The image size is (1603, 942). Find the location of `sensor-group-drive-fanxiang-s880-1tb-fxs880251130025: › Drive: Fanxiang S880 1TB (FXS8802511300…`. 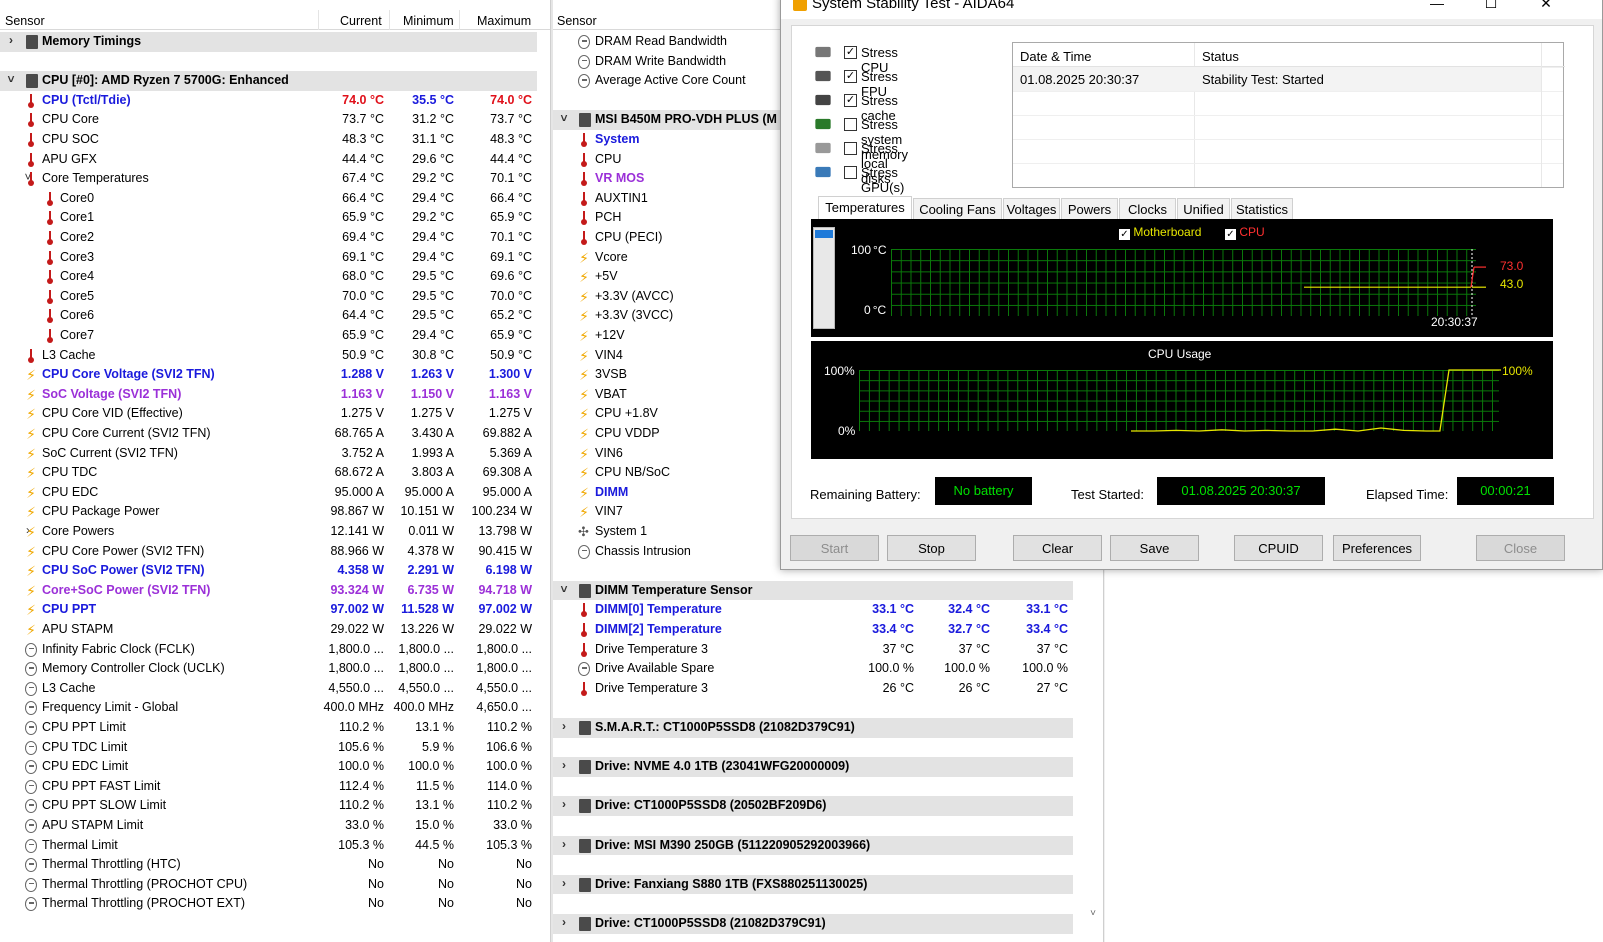

sensor-group-drive-fanxiang-s880-1tb-fxs880251130025: › Drive: Fanxiang S880 1TB (FXS8802511300… is located at coordinates (813, 884).